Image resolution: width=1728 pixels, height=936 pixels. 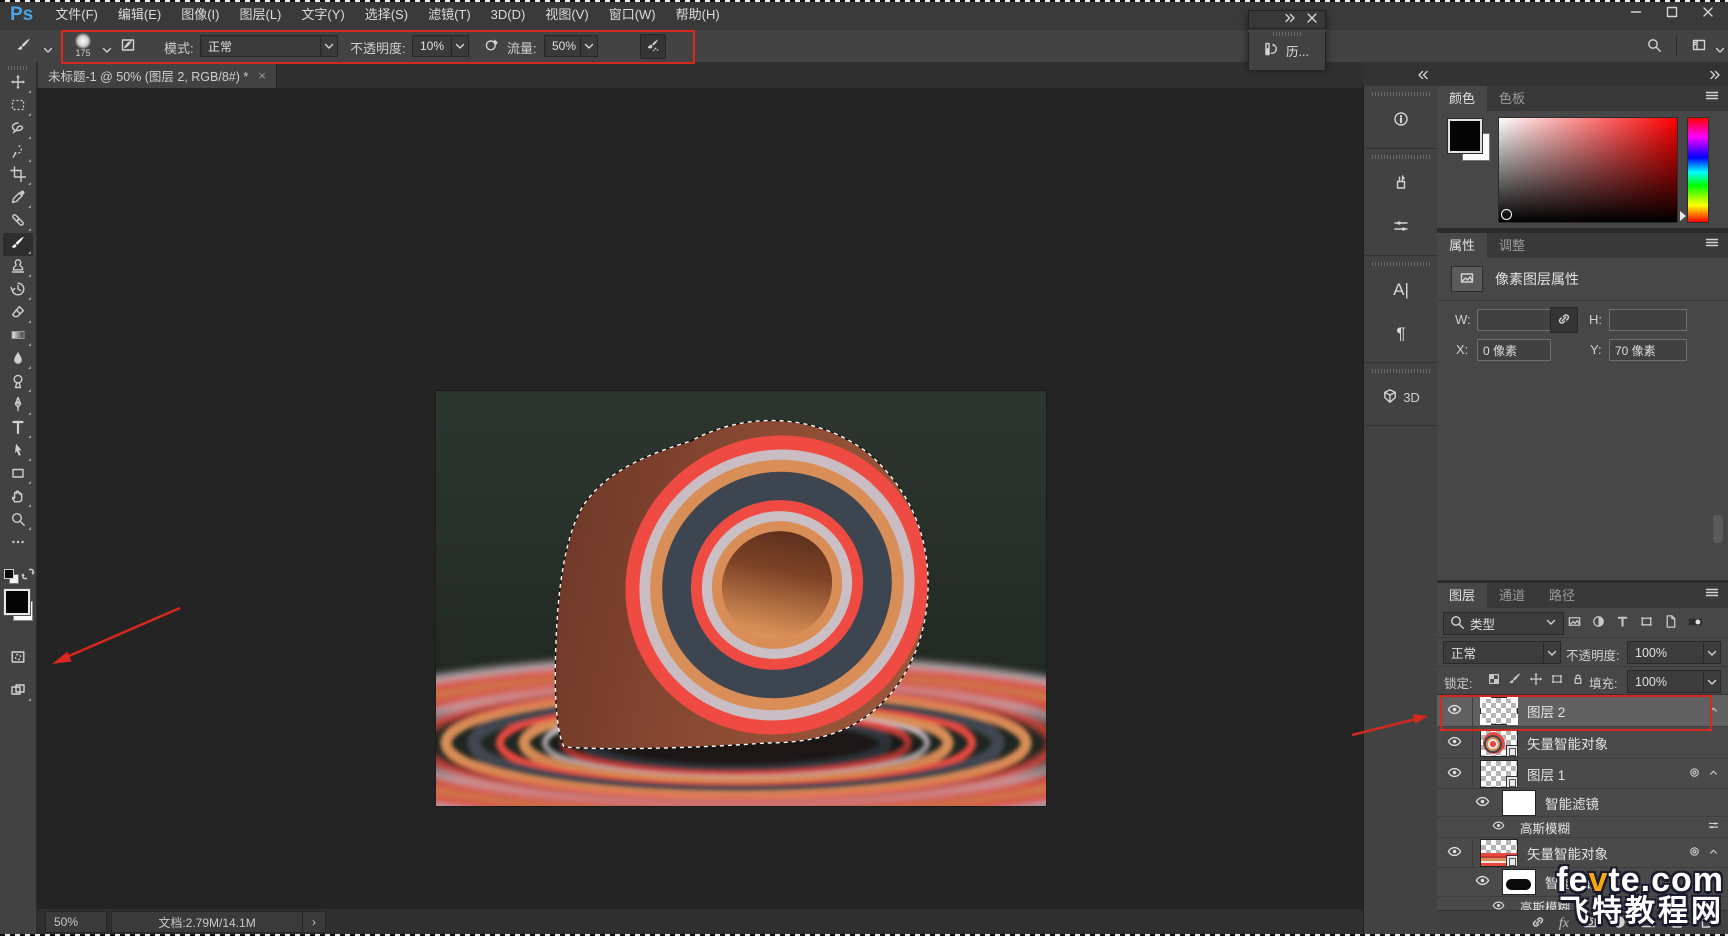 I want to click on tool-preset-chevron-icon, so click(x=48, y=51).